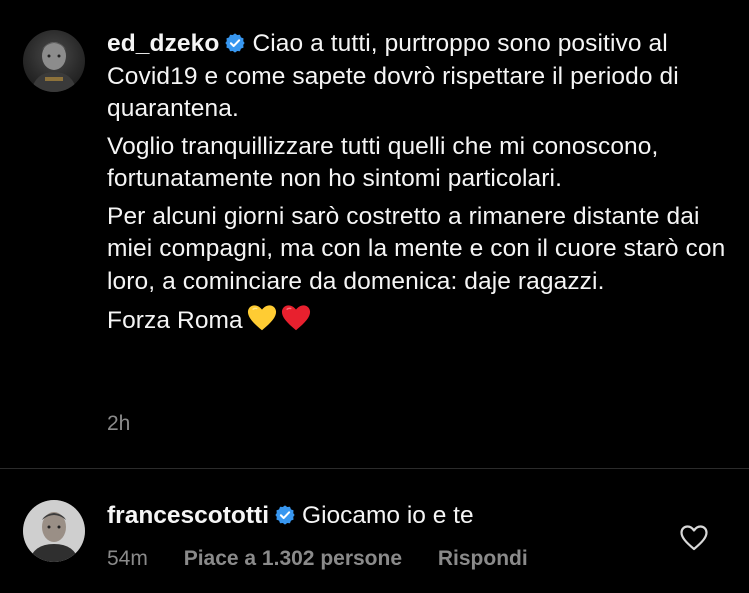 The height and width of the screenshot is (593, 749). What do you see at coordinates (417, 320) in the screenshot?
I see `caption-paragraph-4-line: Forza Roma` at bounding box center [417, 320].